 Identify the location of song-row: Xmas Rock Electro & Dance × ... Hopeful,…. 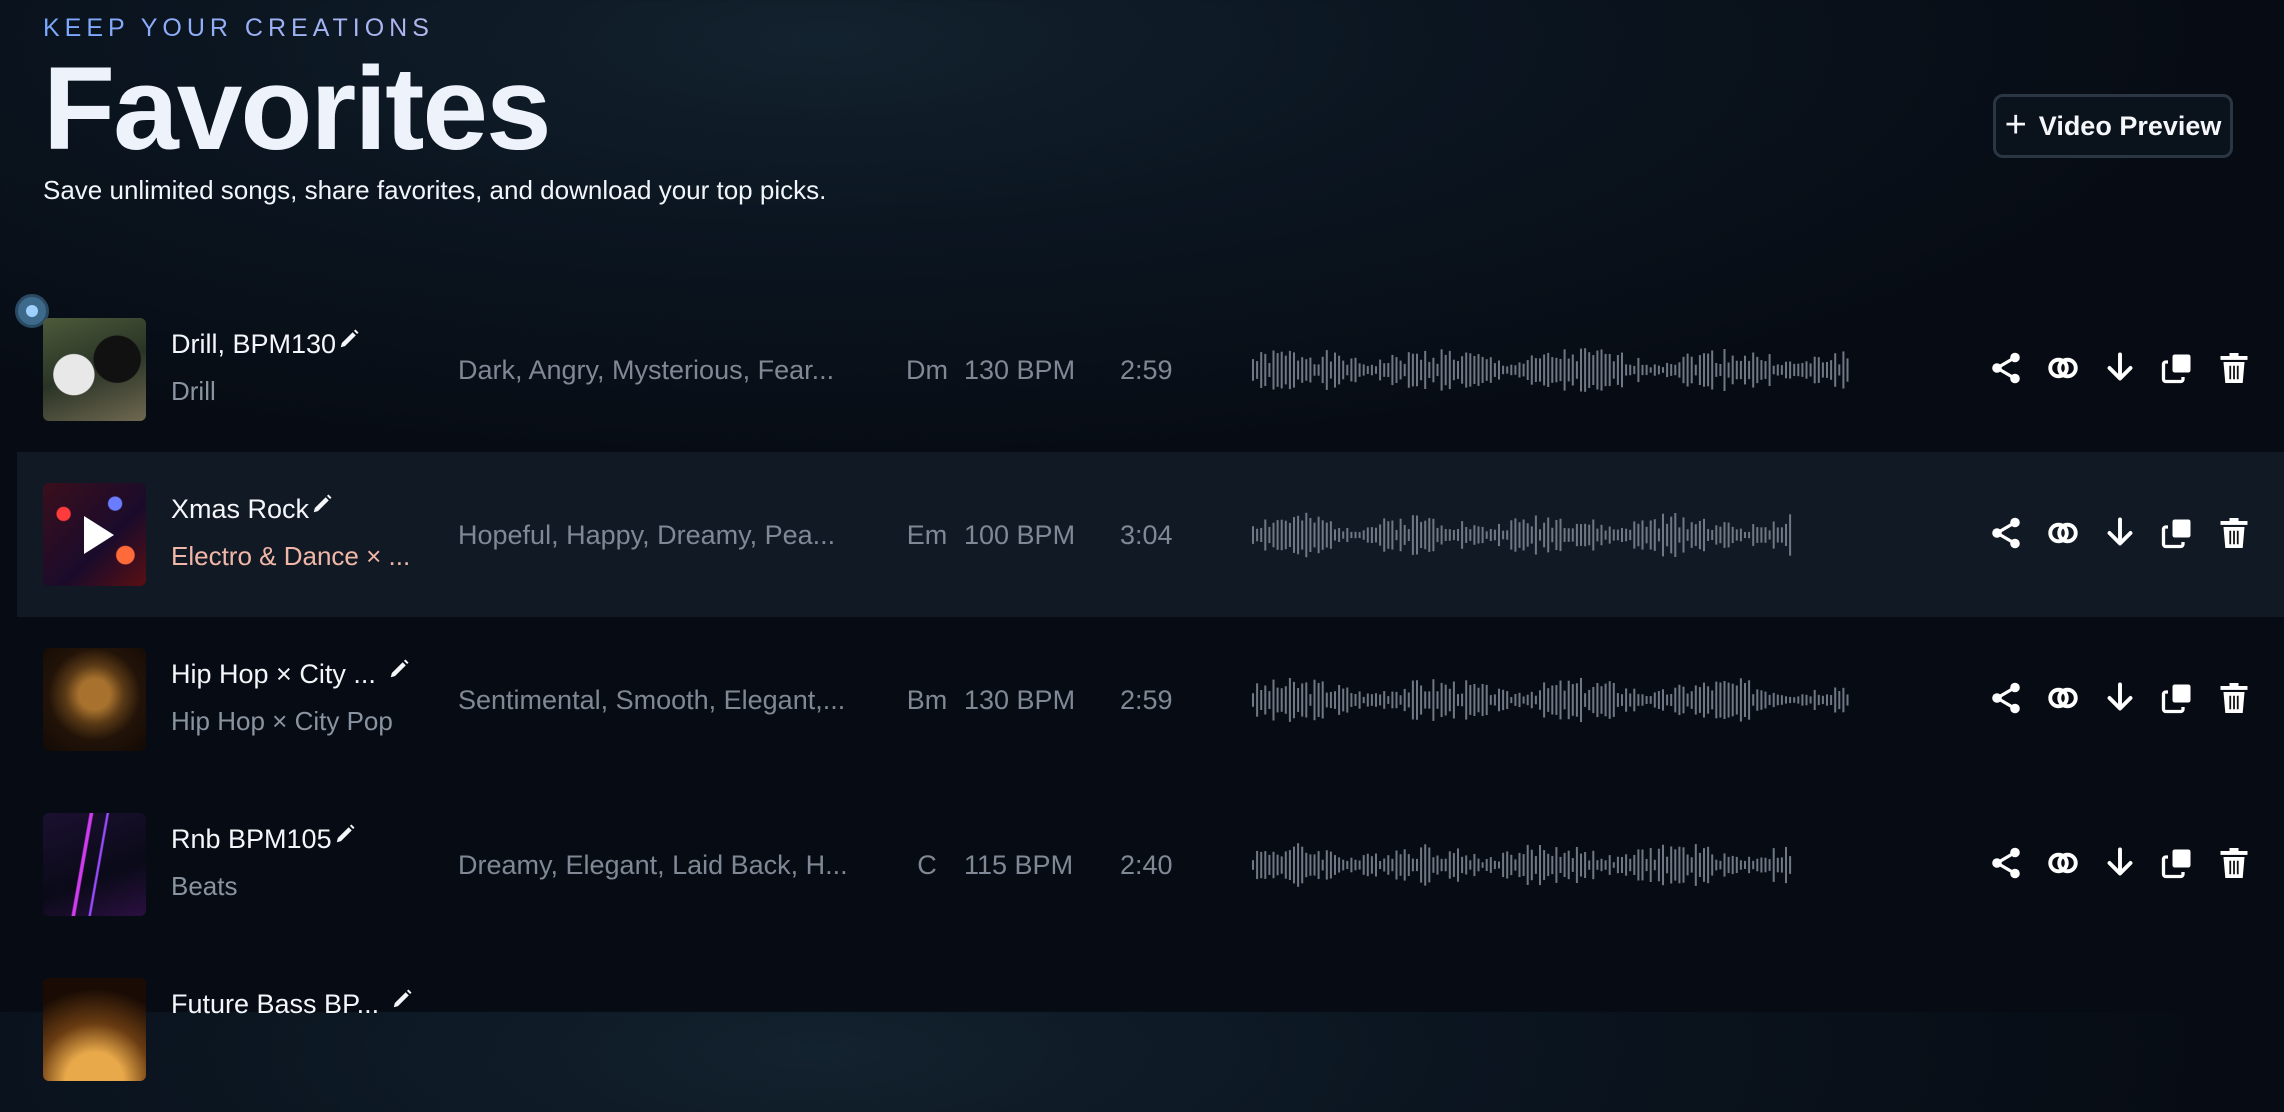
(1150, 534).